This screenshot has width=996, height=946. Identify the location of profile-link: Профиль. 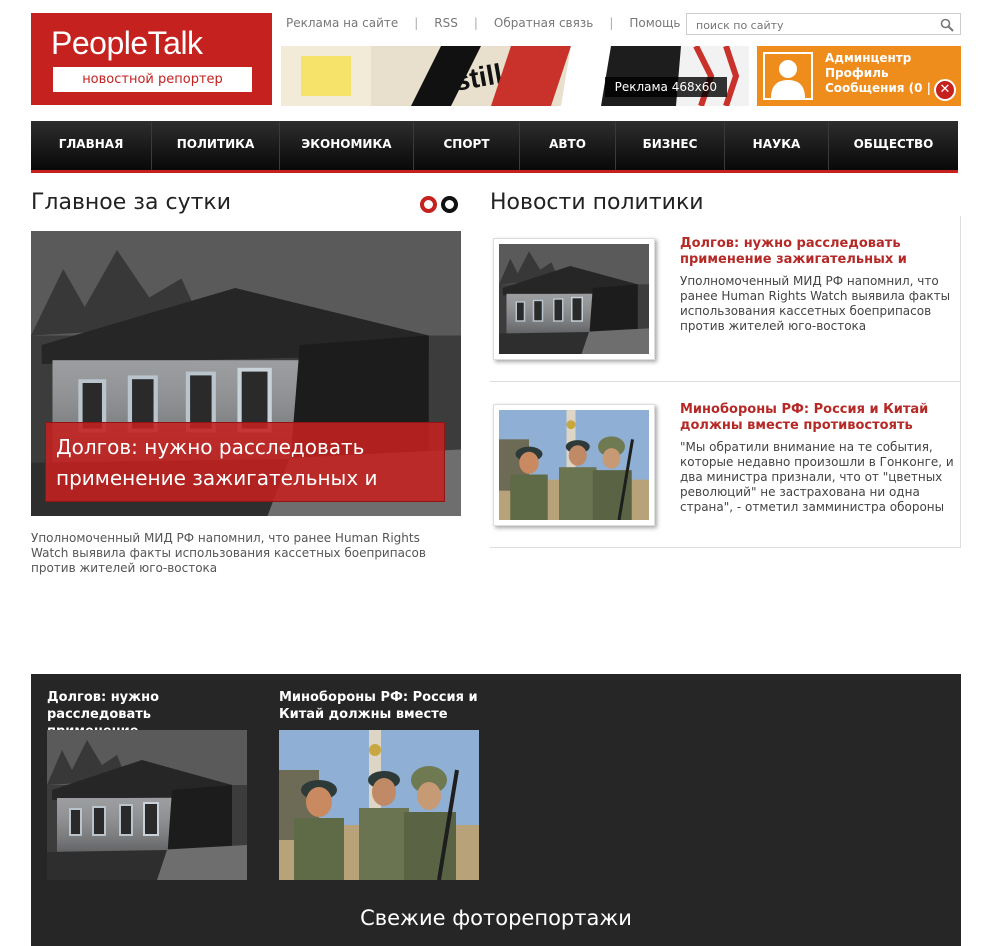
(887, 73).